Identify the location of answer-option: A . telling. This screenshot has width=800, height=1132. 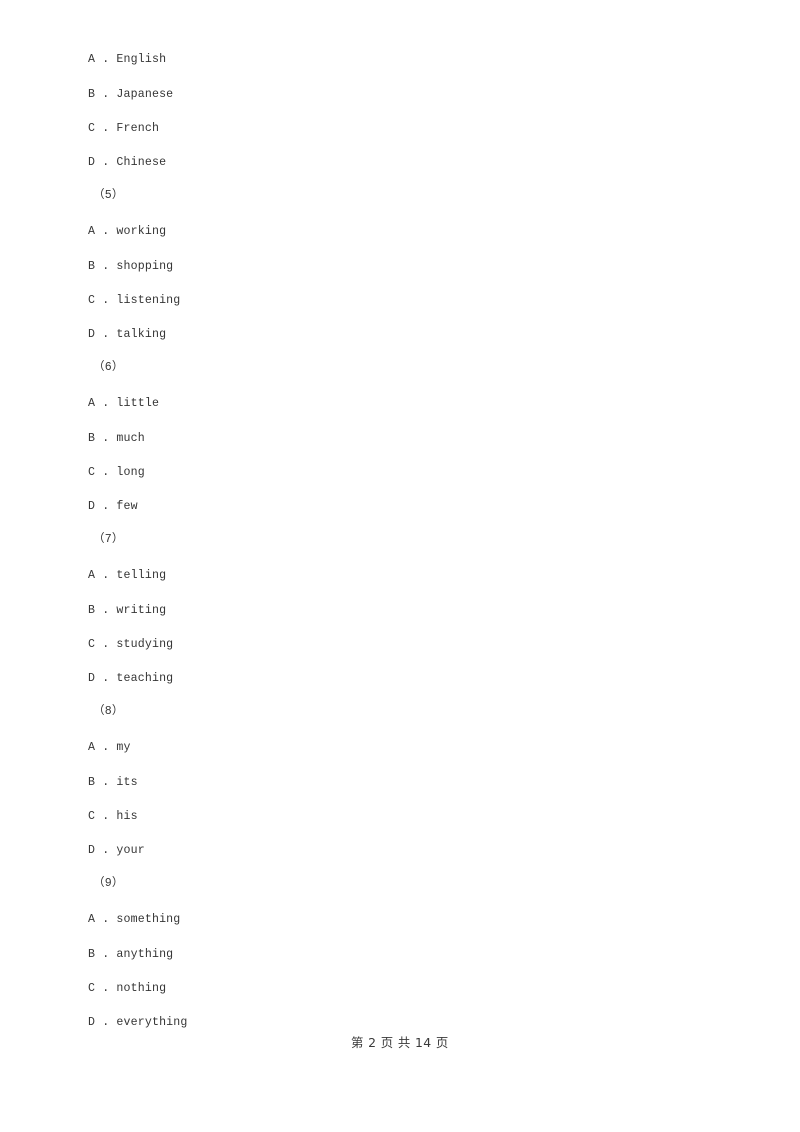
(127, 575).